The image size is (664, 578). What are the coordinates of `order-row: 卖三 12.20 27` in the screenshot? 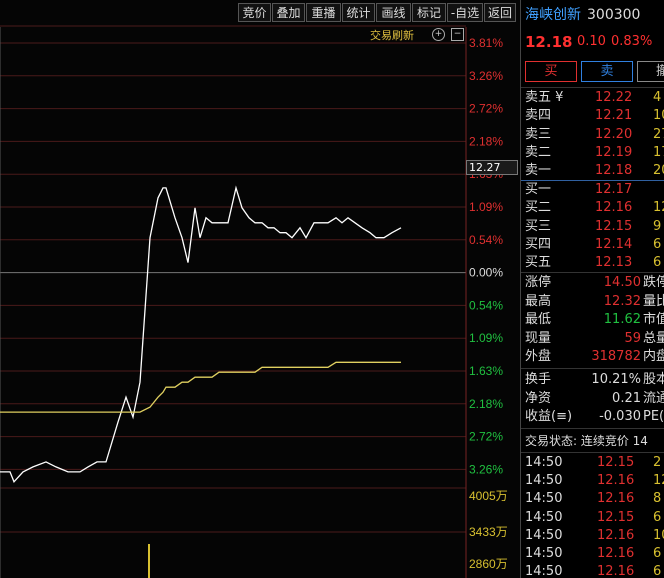 It's located at (592, 135).